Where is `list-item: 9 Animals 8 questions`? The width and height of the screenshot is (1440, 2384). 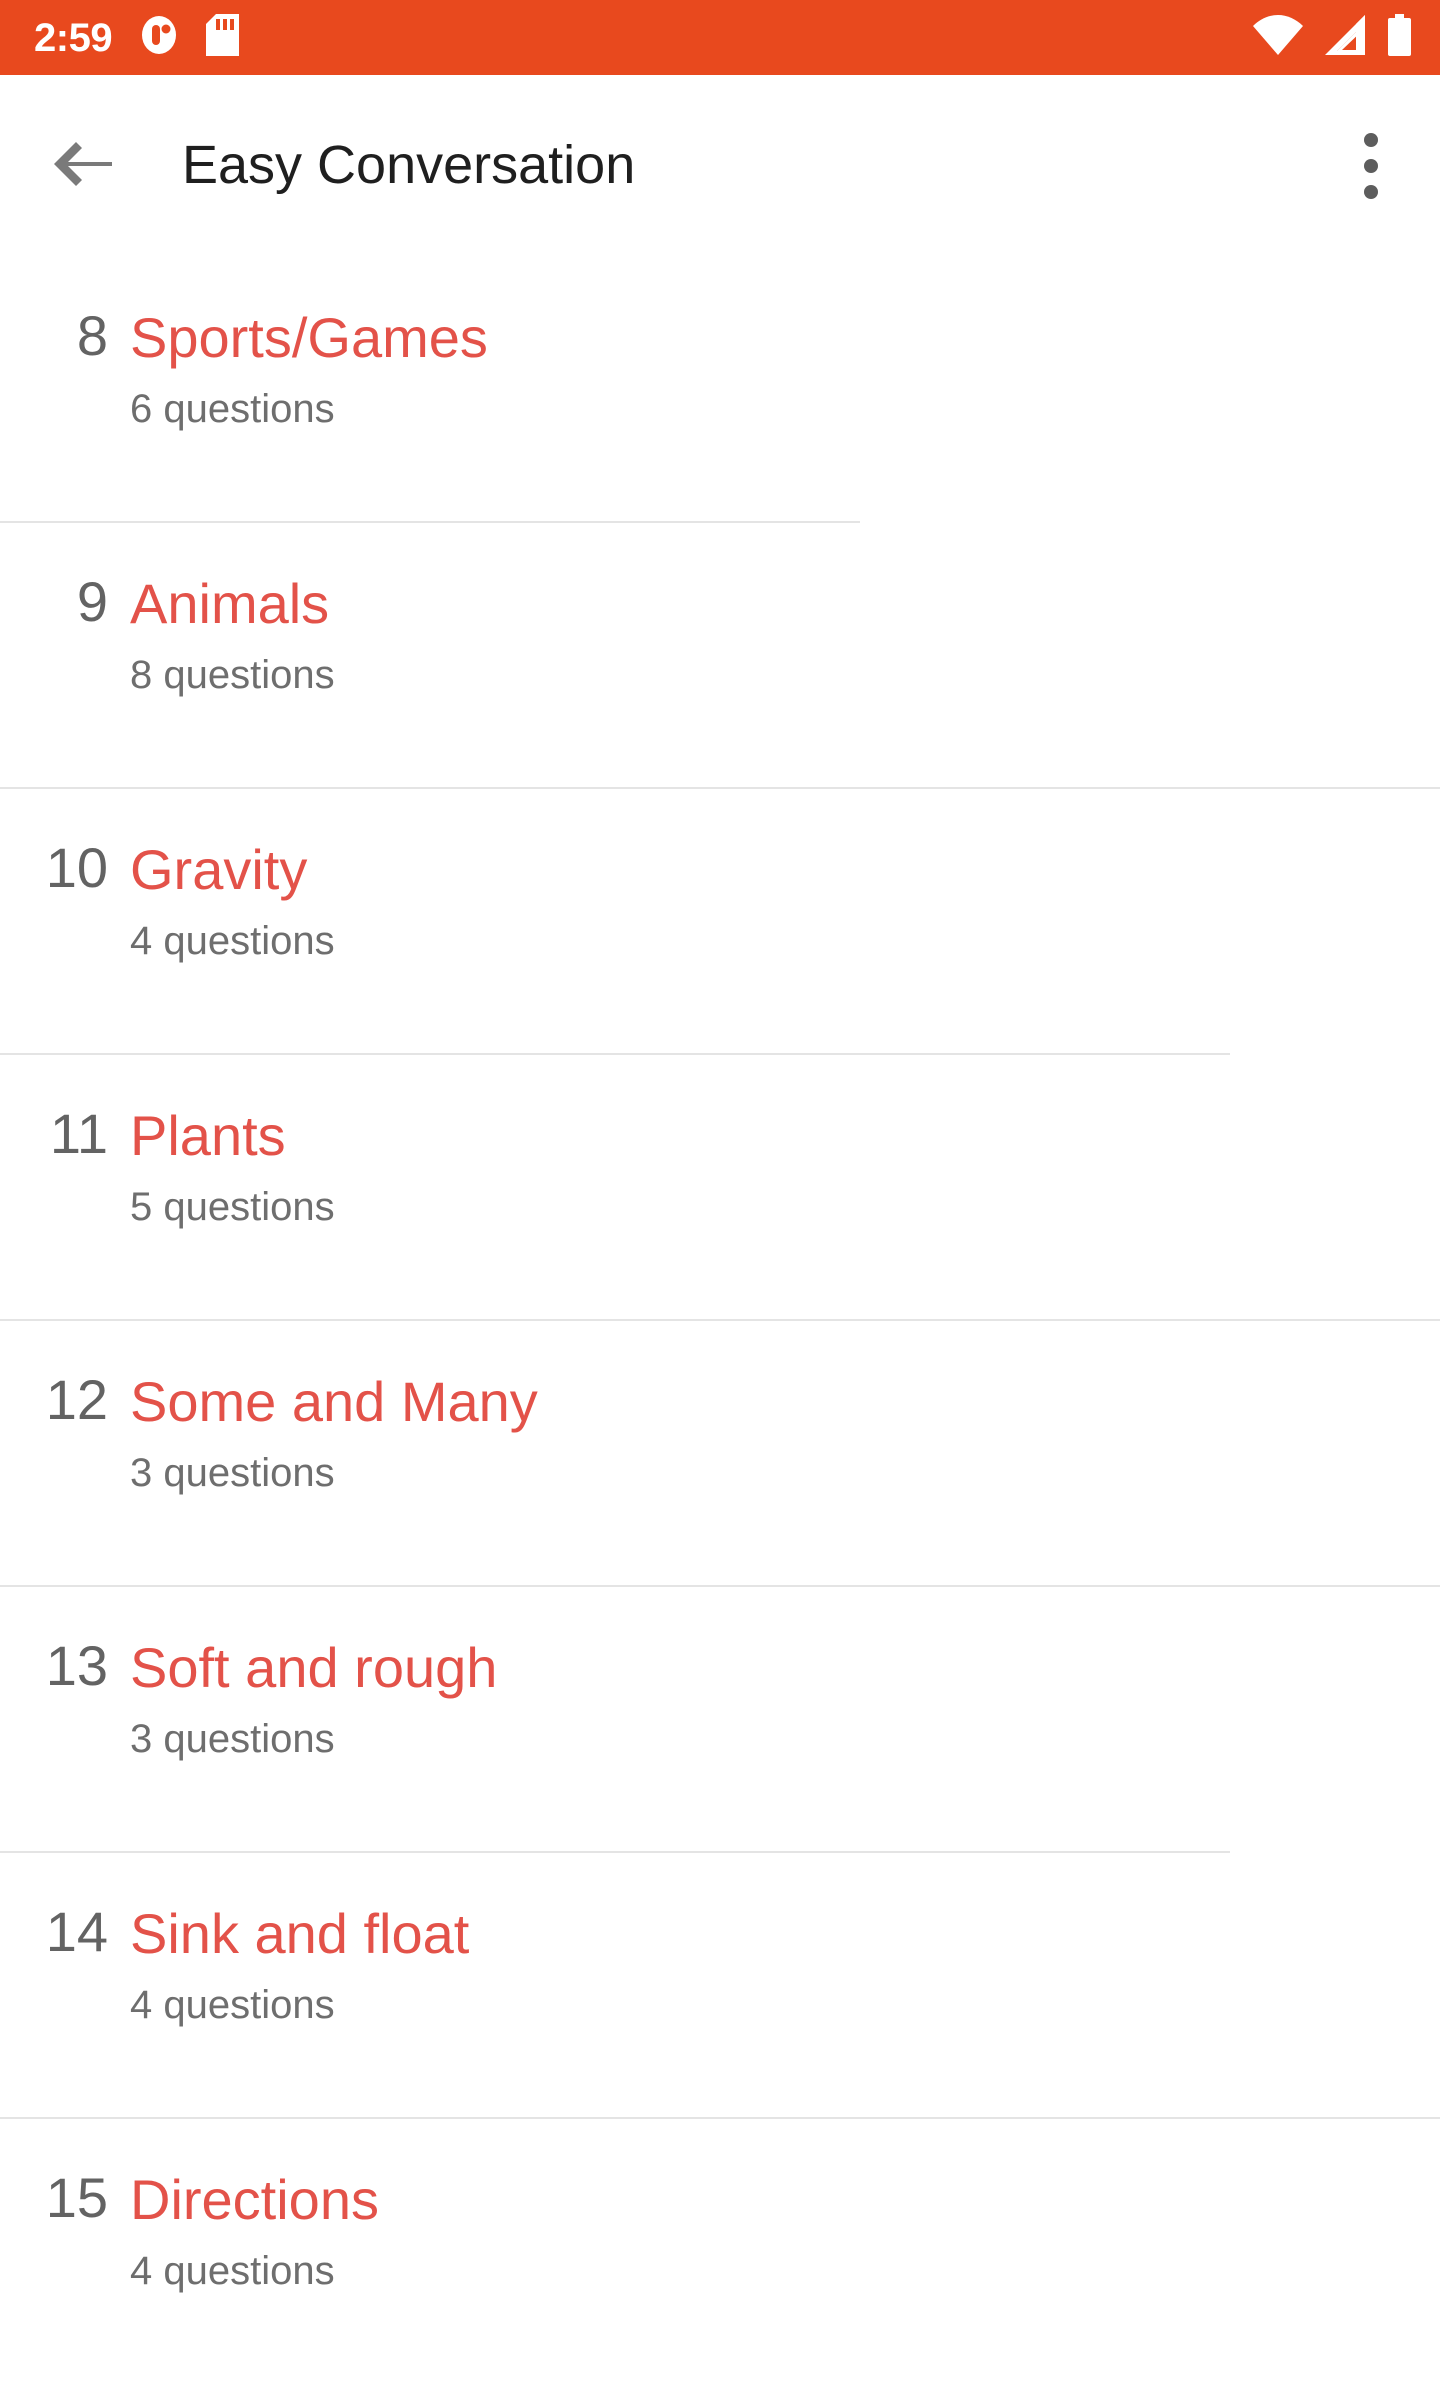
list-item: 9 Animals 8 questions is located at coordinates (720, 656).